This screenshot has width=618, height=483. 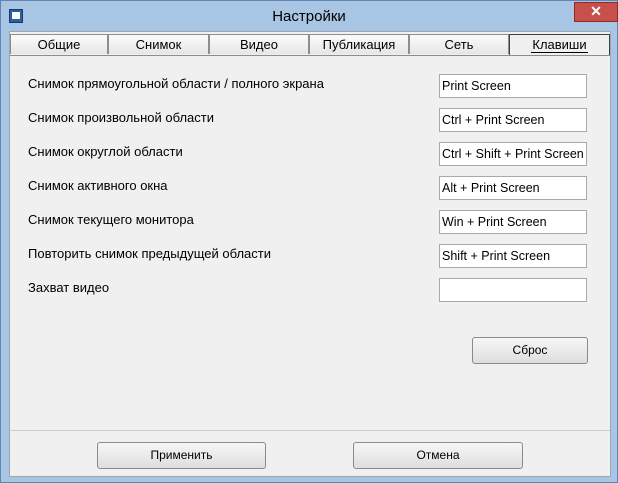 I want to click on hotkey-label-ellipse: Снимок округлой области, so click(x=105, y=151).